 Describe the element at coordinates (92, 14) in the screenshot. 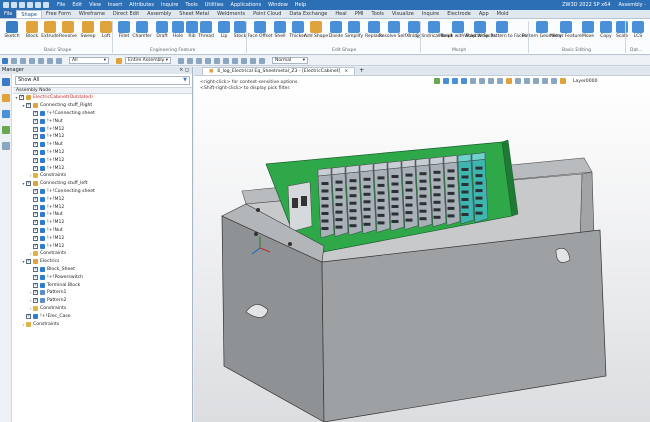

I see `ribbon-tab: Wireframe` at that location.